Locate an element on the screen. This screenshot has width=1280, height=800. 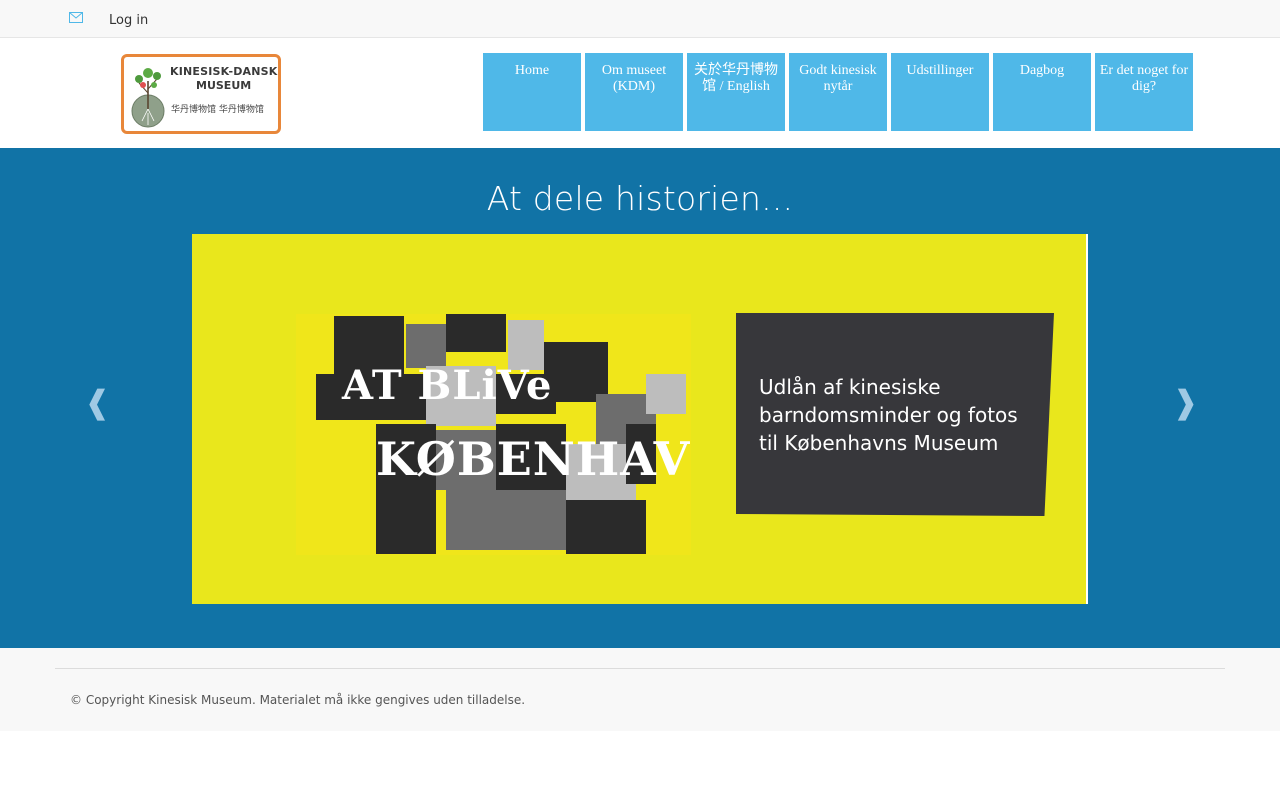
nav-item-om-museet: Om museet (KDM) is located at coordinates (634, 92).